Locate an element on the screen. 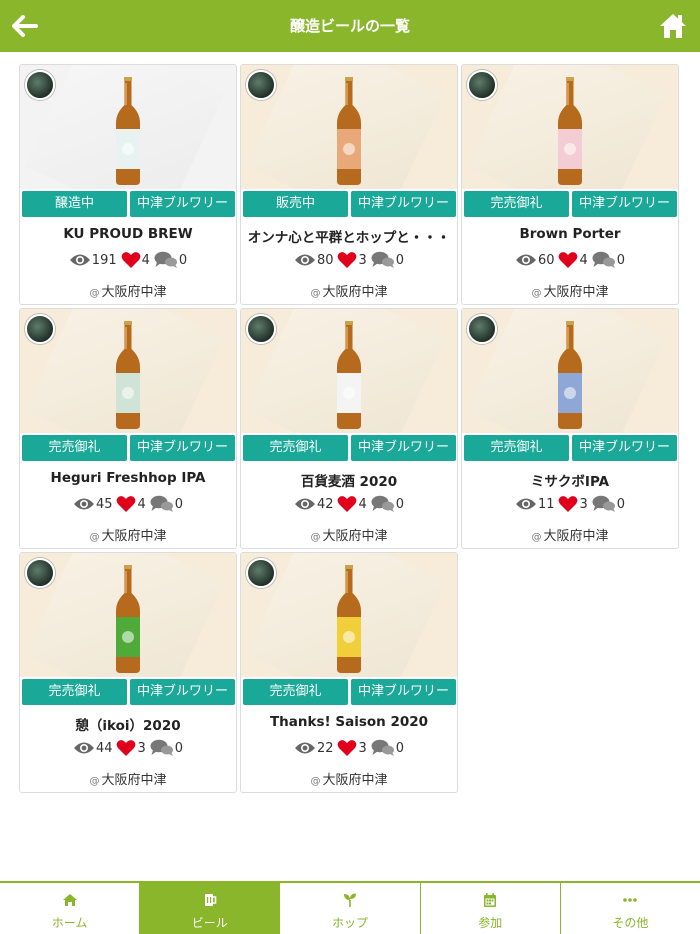 The width and height of the screenshot is (700, 934). beer-name: 百貨麦酒 2020 is located at coordinates (349, 480).